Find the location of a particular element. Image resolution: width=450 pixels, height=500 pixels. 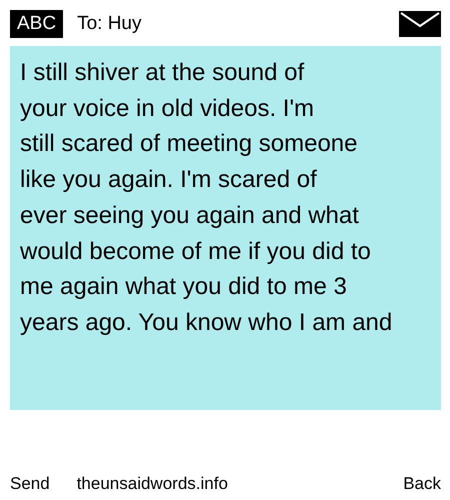

recipient-label: To: Huy is located at coordinates (109, 24).